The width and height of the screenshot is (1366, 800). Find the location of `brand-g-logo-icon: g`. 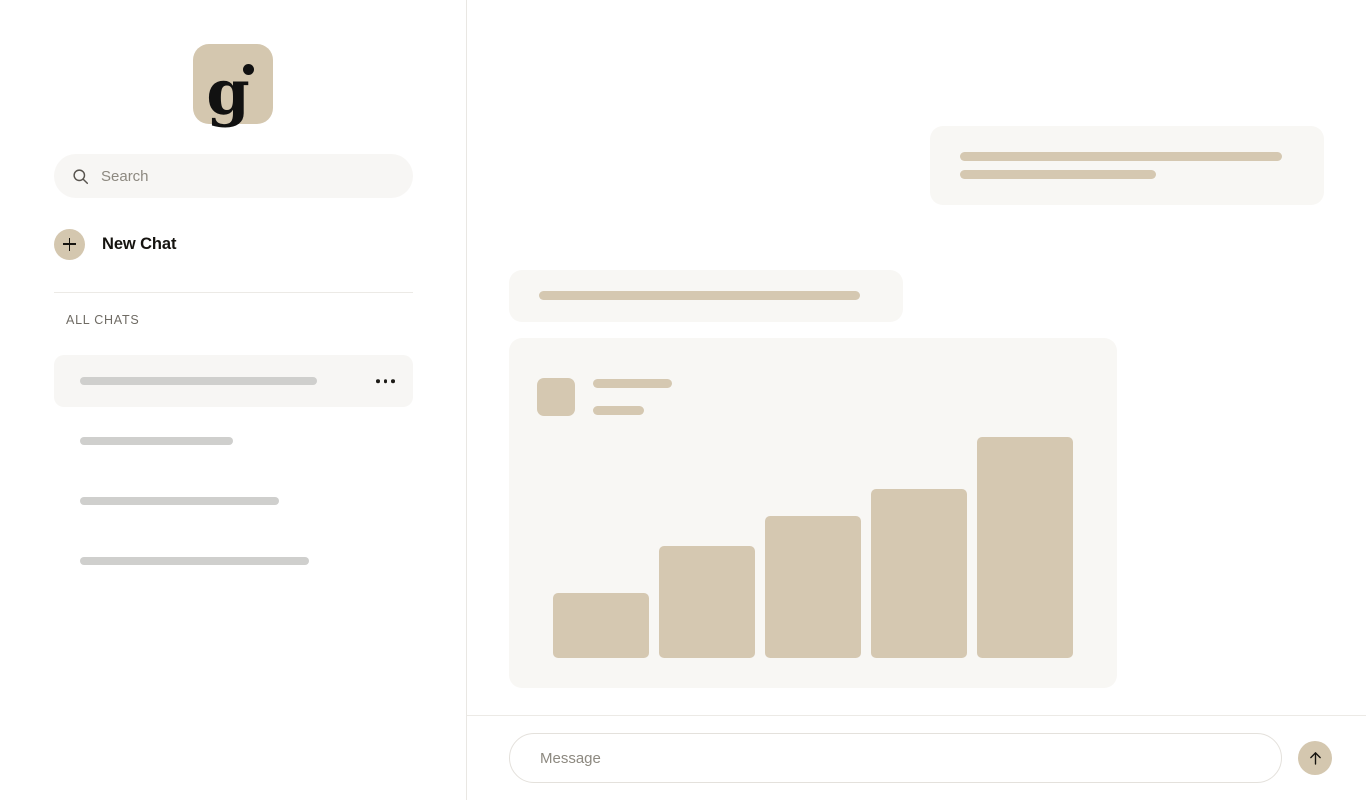

brand-g-logo-icon: g is located at coordinates (233, 84).